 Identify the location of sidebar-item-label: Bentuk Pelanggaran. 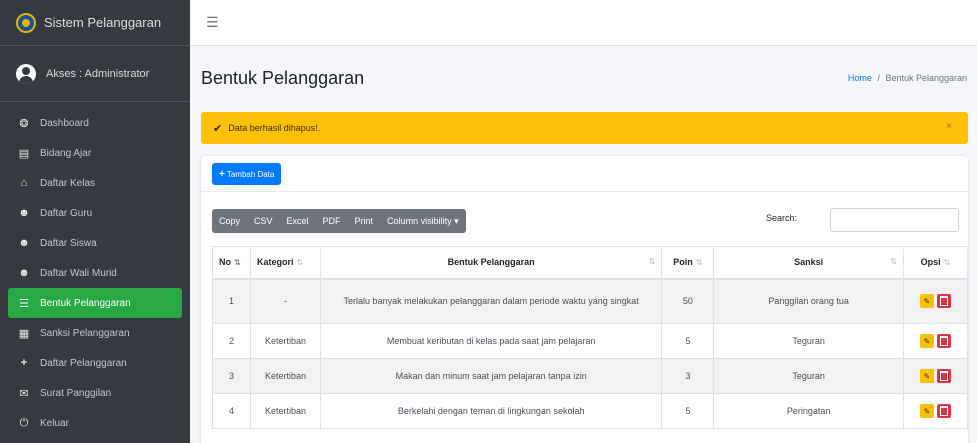
(85, 303).